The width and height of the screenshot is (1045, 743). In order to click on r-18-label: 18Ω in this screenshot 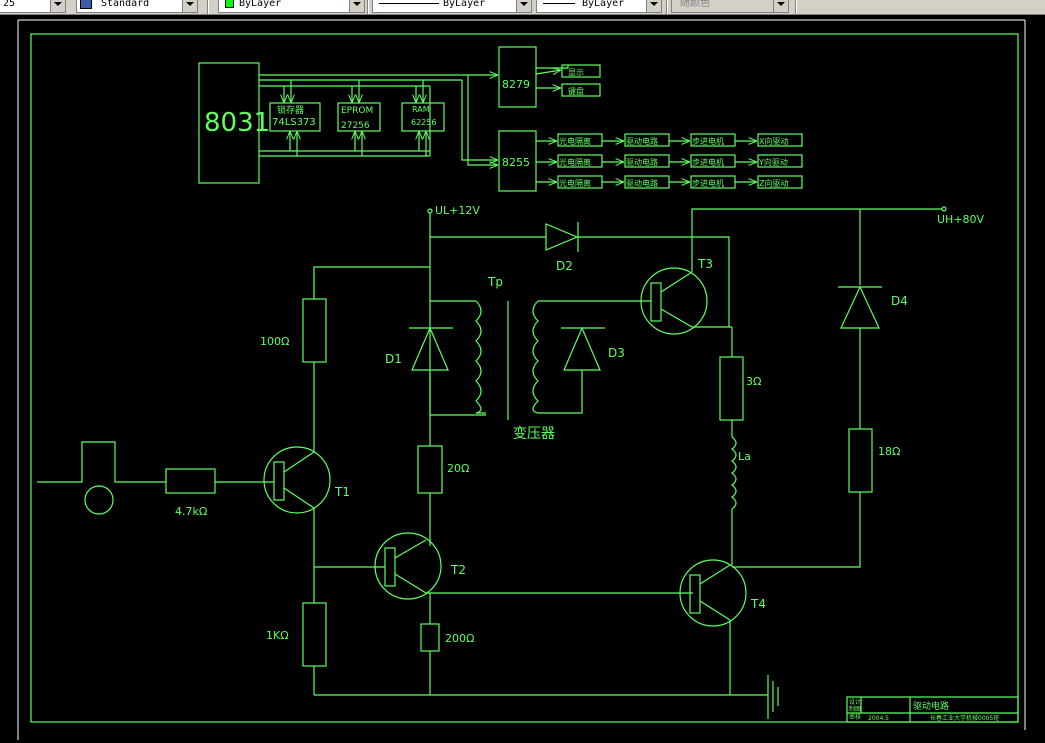, I will do `click(889, 451)`.